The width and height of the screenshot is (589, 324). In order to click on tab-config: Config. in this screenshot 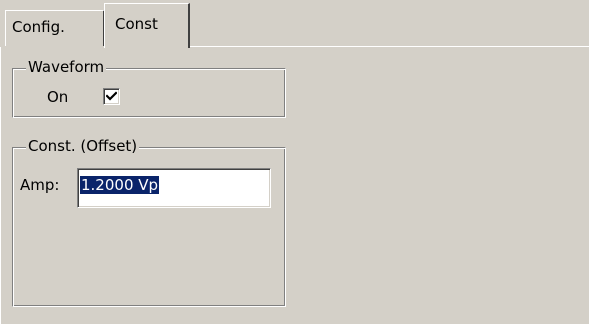, I will do `click(55, 28)`.